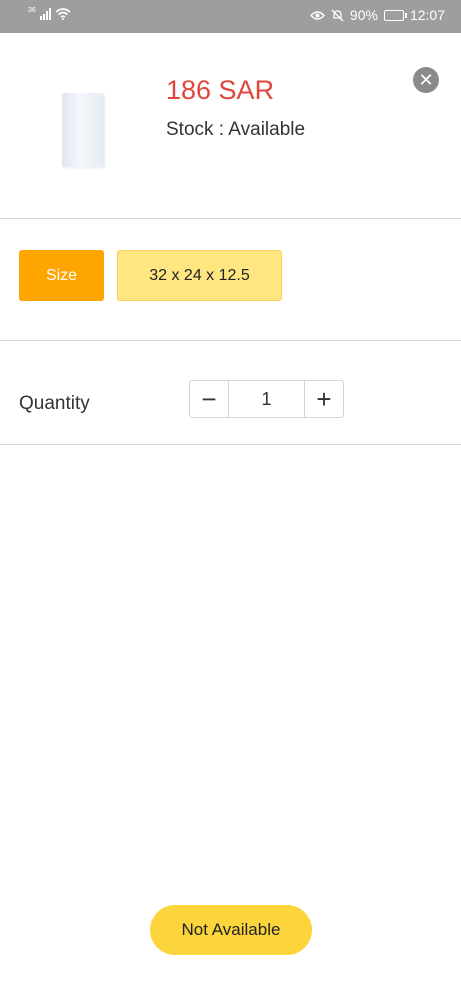  What do you see at coordinates (209, 399) in the screenshot?
I see `decrement-button: −` at bounding box center [209, 399].